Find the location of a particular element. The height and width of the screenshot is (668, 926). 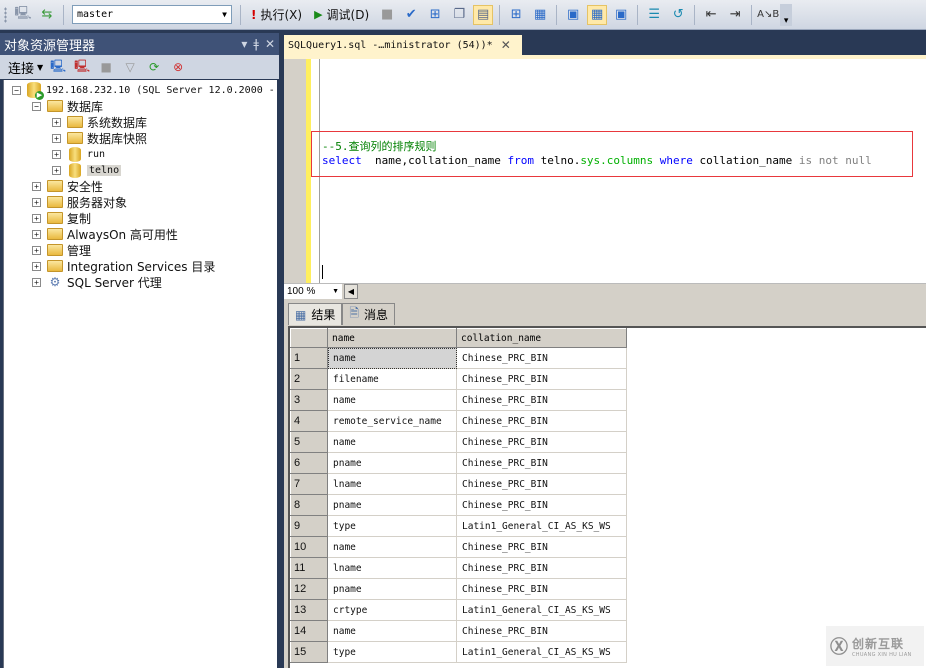

table-row: 1 name Chinese_PRC_BIN is located at coordinates (458, 358).